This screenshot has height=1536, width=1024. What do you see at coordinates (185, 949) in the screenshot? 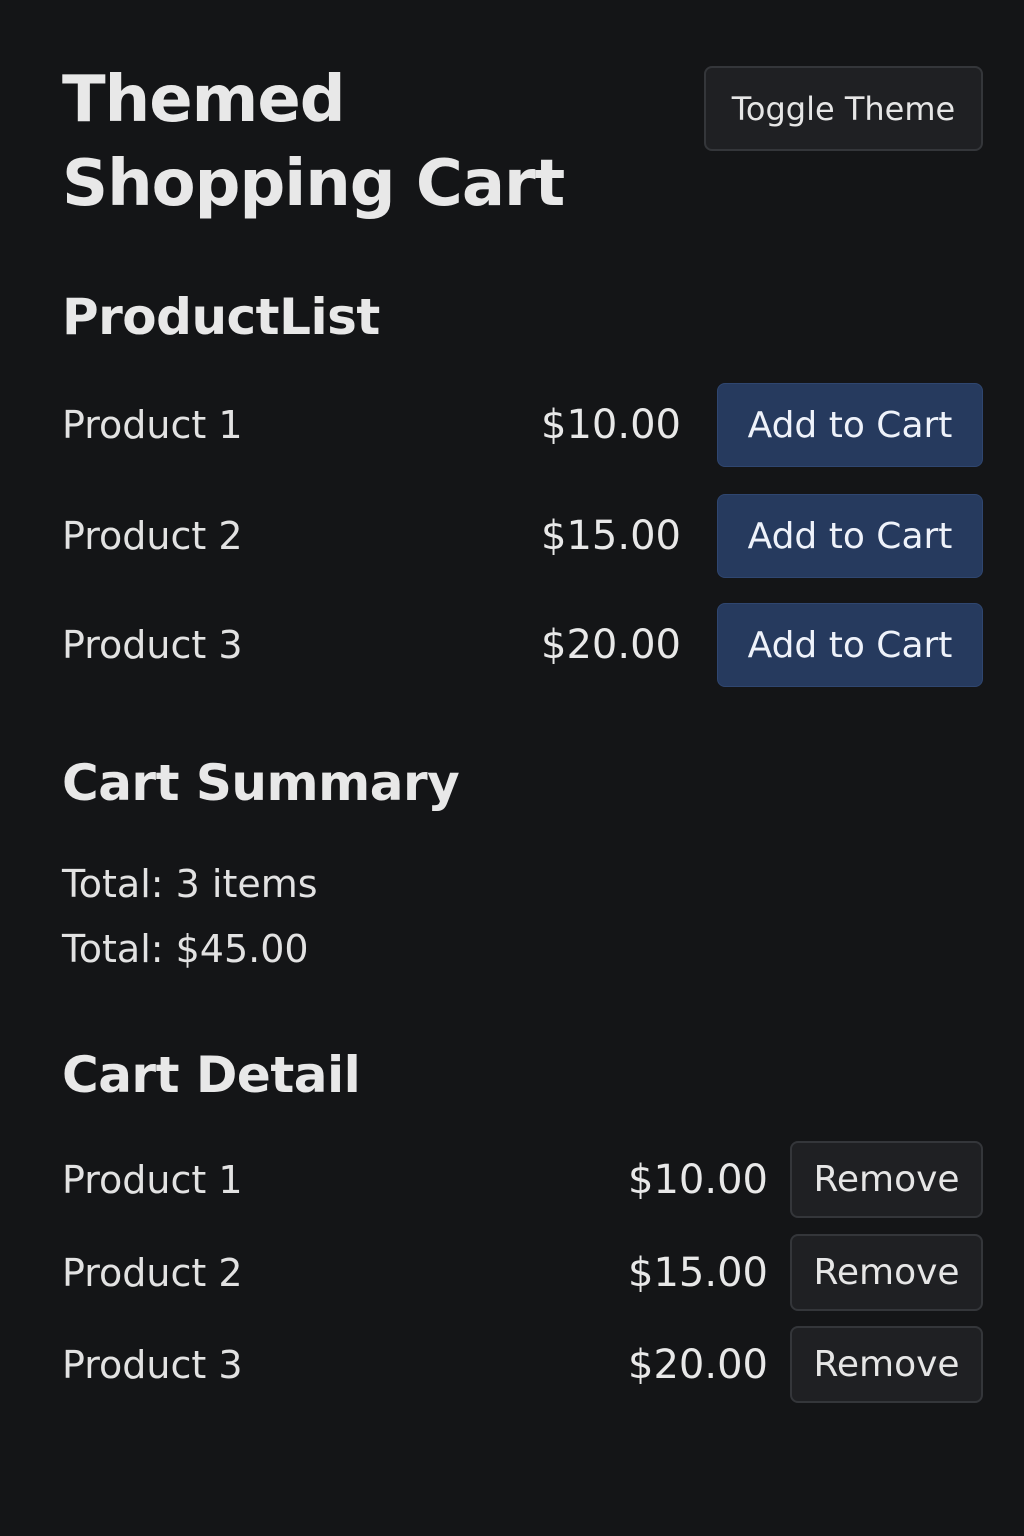
I see `cart-total: Total: $45.00` at bounding box center [185, 949].